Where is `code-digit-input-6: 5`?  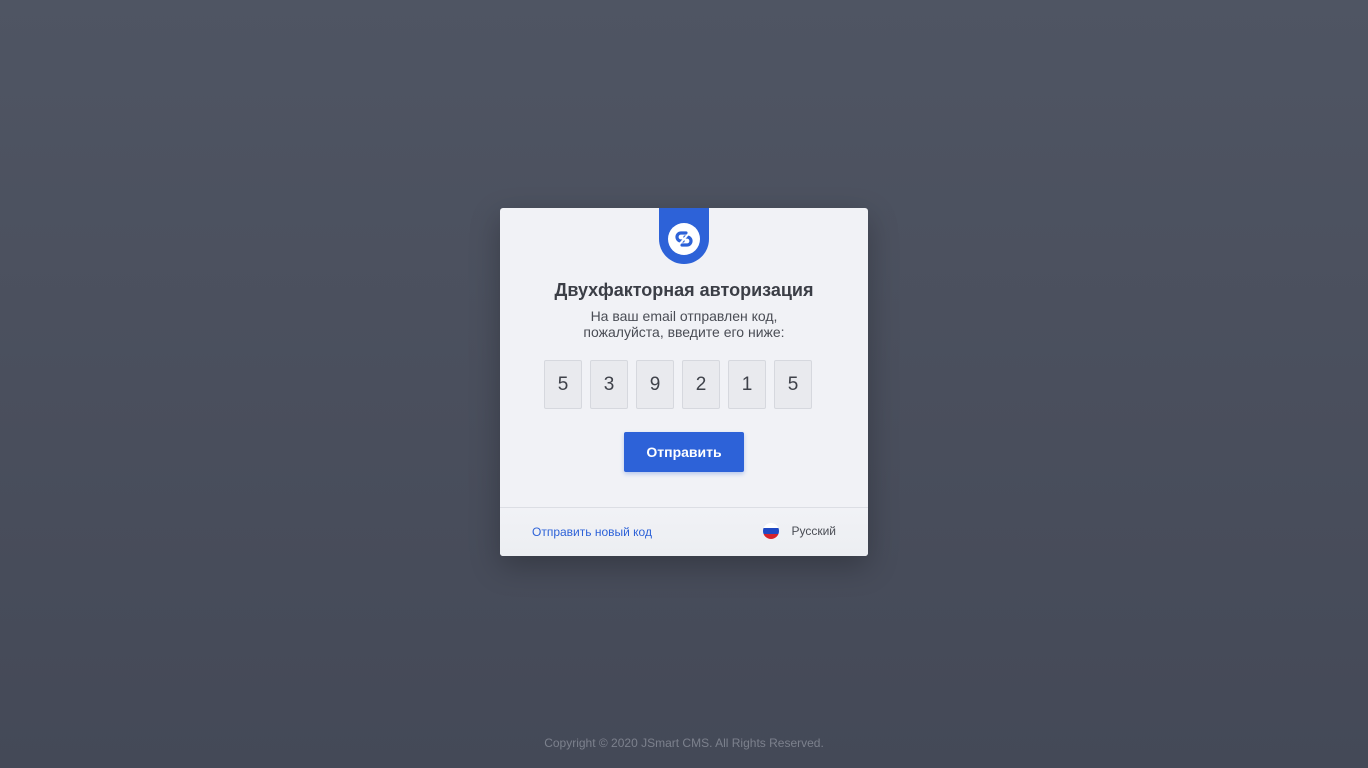 code-digit-input-6: 5 is located at coordinates (793, 384).